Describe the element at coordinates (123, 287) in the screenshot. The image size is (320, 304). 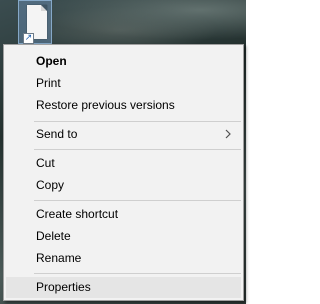
I see `menu-item-properties: Properties` at that location.